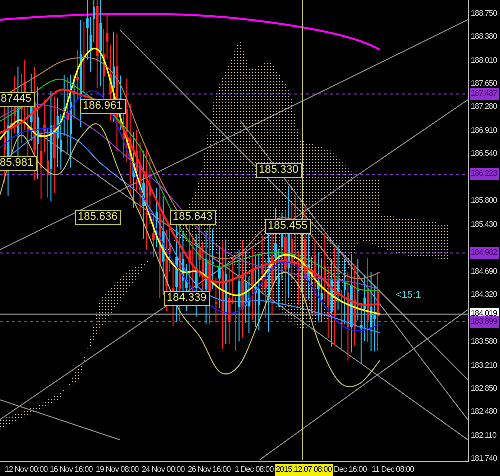 The width and height of the screenshot is (500, 476). Describe the element at coordinates (209, 470) in the screenshot. I see `time-label: 26 Nov 16:00` at that location.